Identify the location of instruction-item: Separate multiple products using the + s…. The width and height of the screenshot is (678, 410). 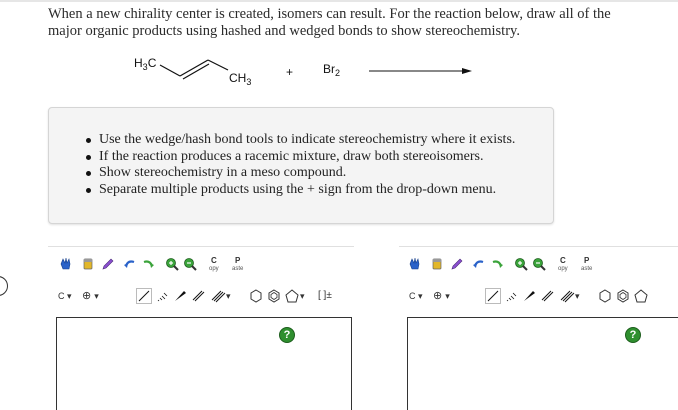
(319, 190).